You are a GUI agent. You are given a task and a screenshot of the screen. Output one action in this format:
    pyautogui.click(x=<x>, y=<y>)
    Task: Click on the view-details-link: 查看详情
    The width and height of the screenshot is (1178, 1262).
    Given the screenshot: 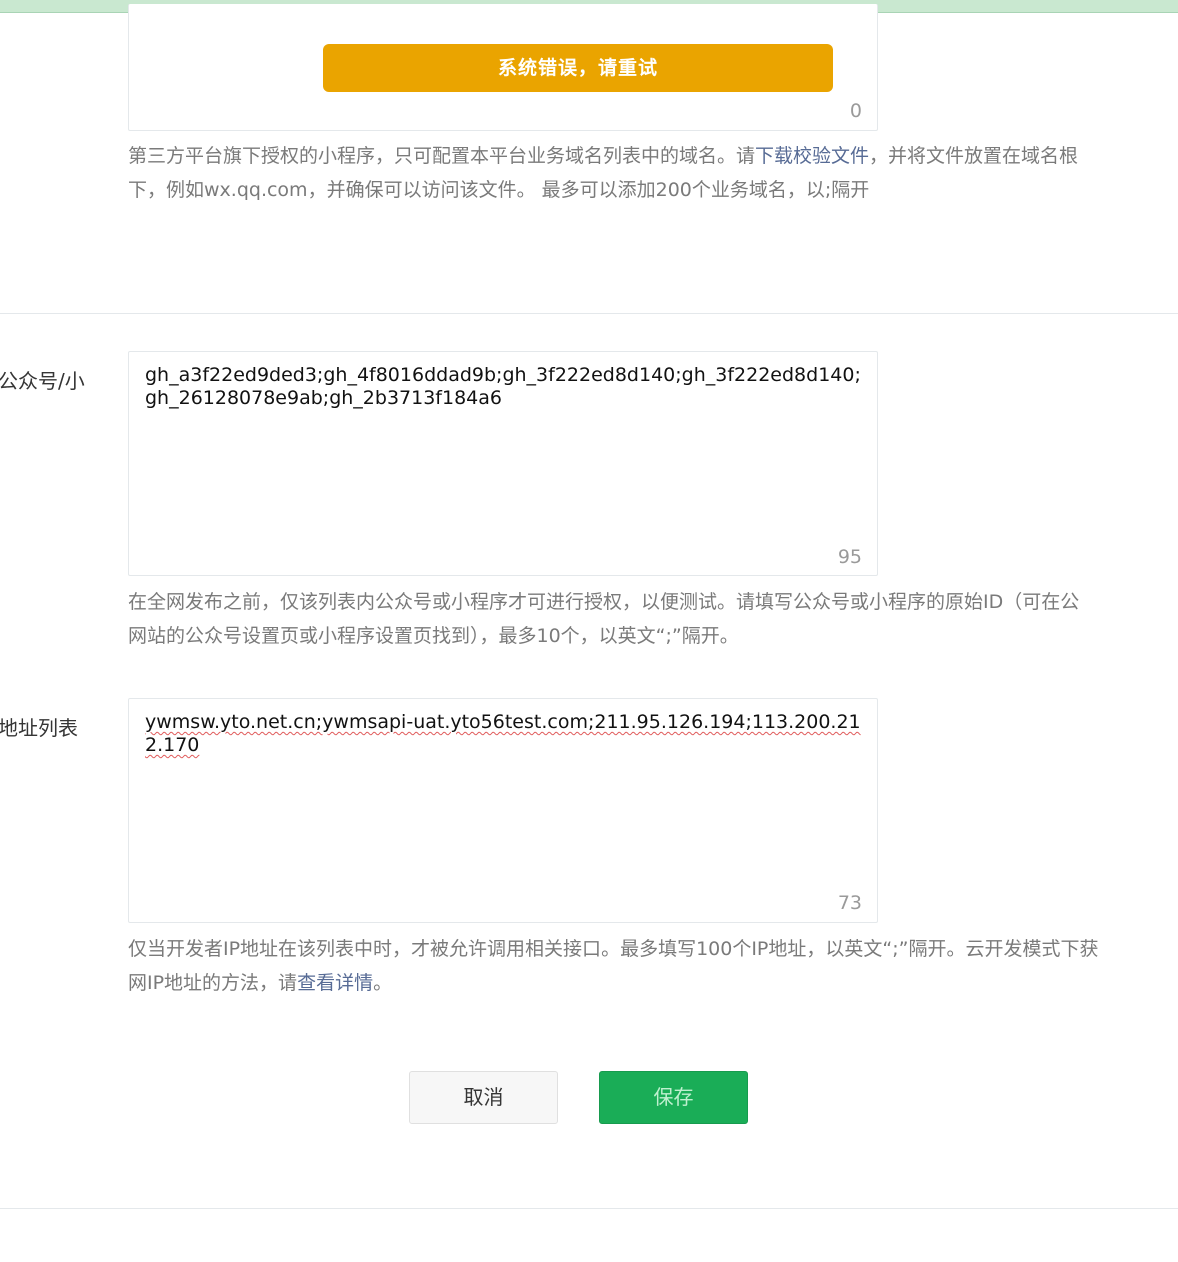 What is the action you would take?
    pyautogui.click(x=335, y=983)
    